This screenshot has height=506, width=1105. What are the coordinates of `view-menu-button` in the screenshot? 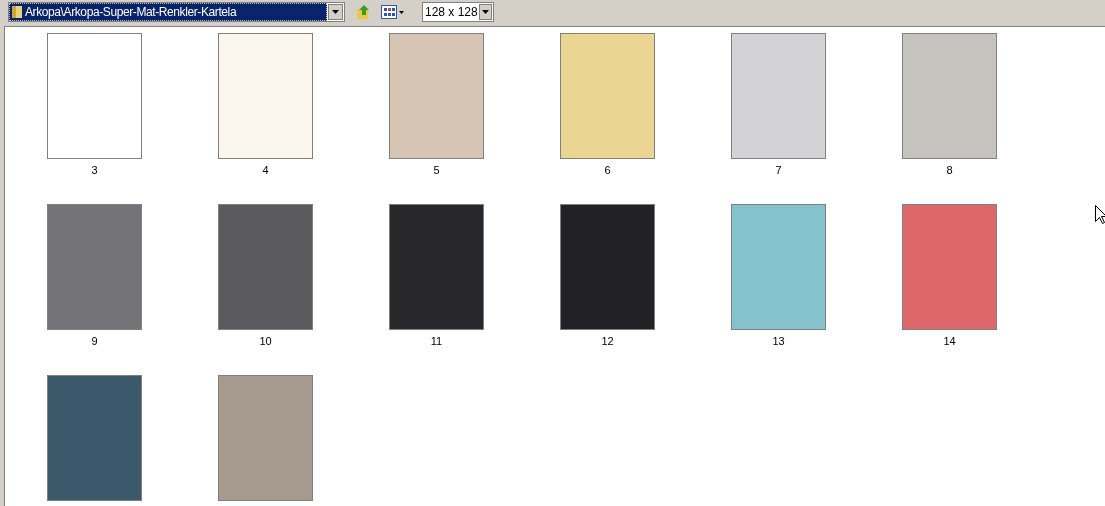 It's located at (392, 12).